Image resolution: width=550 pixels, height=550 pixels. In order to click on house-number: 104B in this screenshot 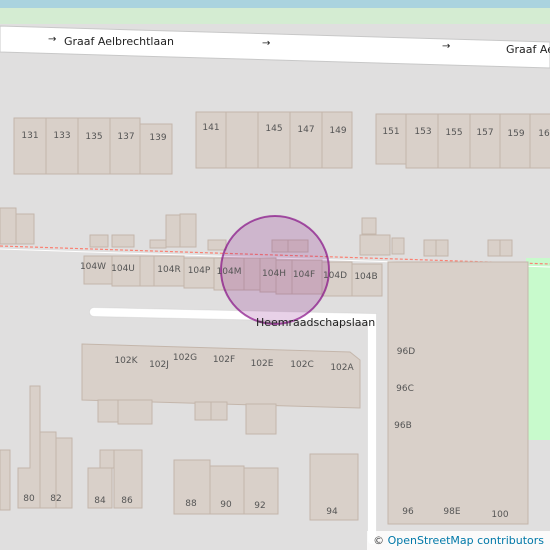, I will do `click(366, 277)`.